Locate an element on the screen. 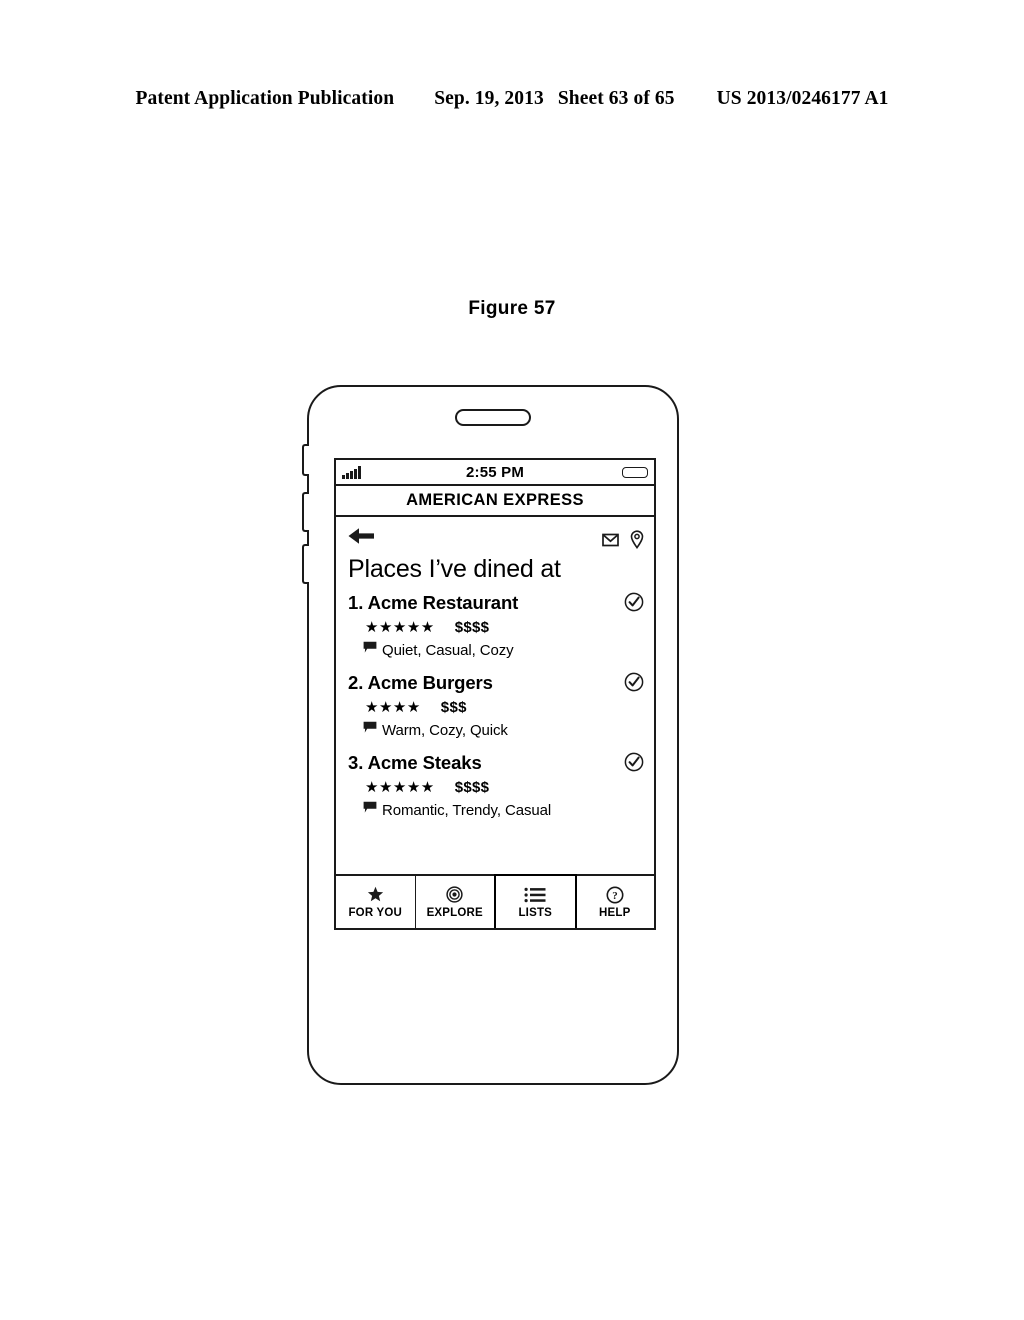 The image size is (1024, 1320). status-bar: 2:55 PM is located at coordinates (495, 473).